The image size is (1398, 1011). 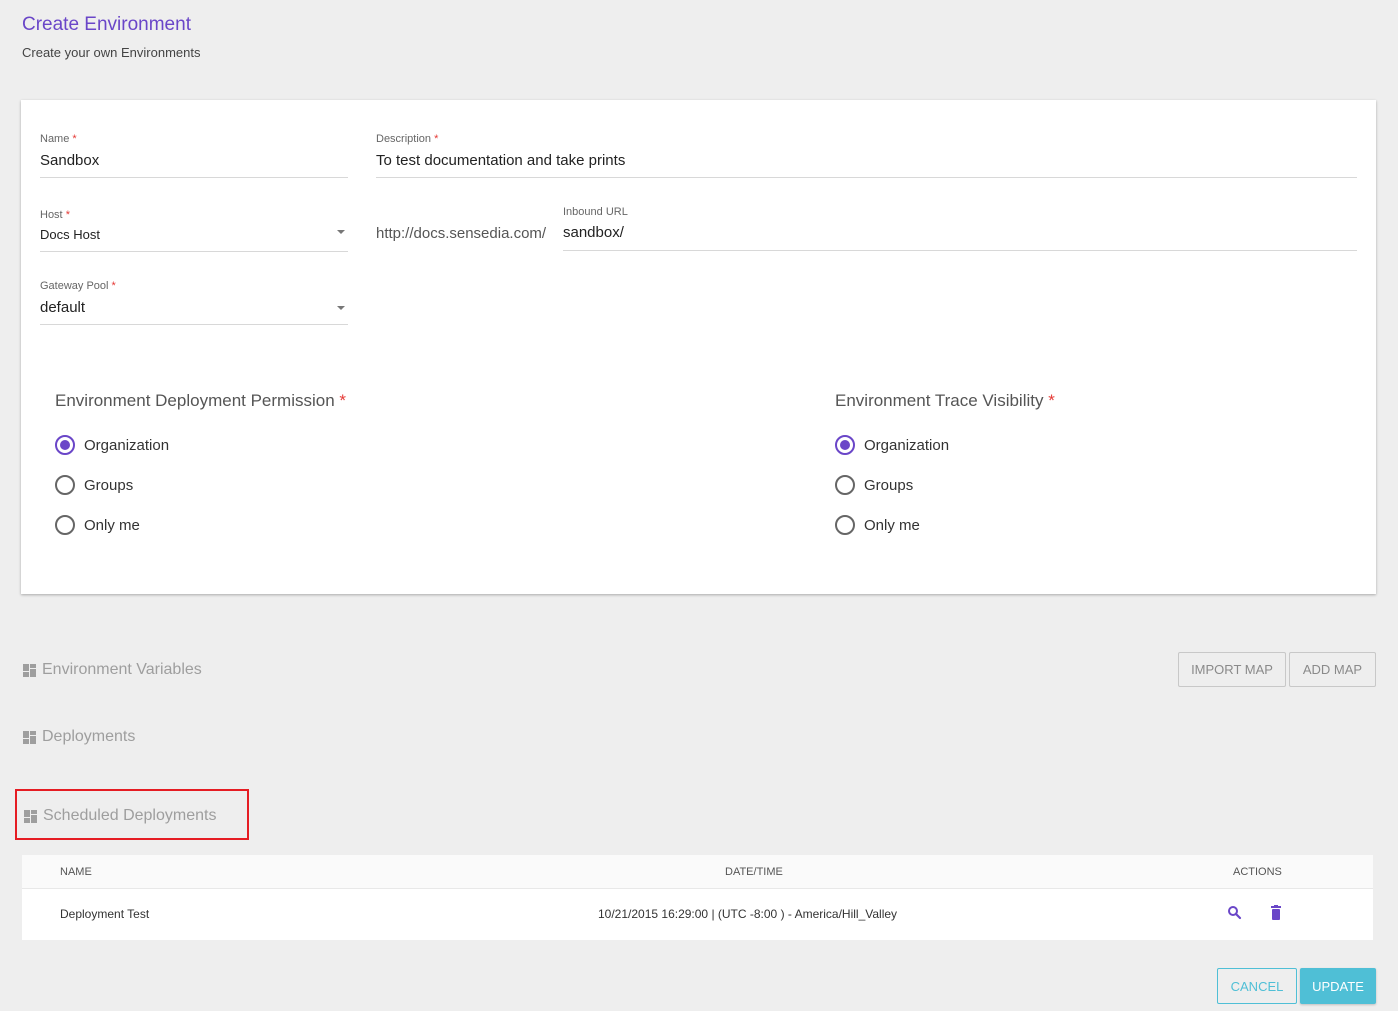 I want to click on environment-variables-label: Environment Variables, so click(x=122, y=669).